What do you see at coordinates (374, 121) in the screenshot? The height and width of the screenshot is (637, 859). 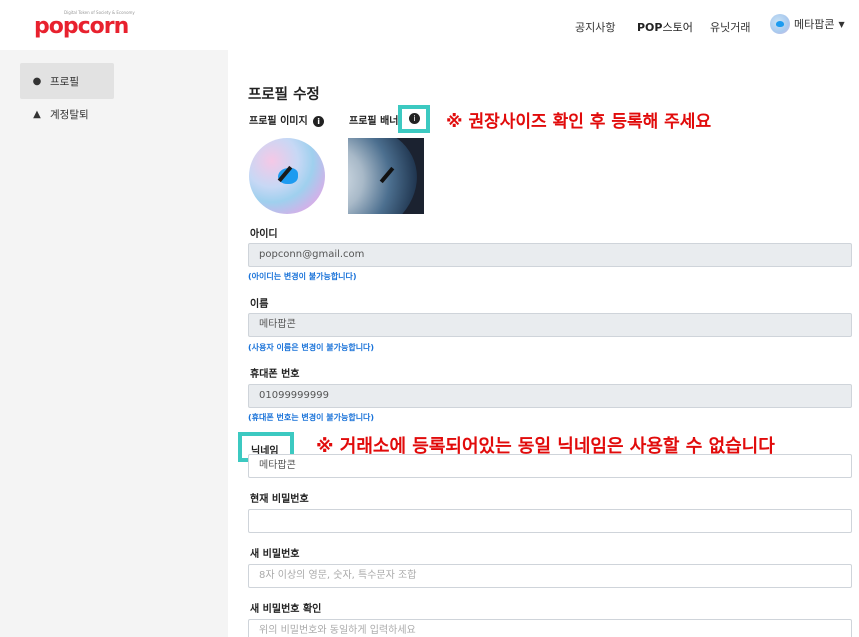 I see `banner-label: 프로필 배너` at bounding box center [374, 121].